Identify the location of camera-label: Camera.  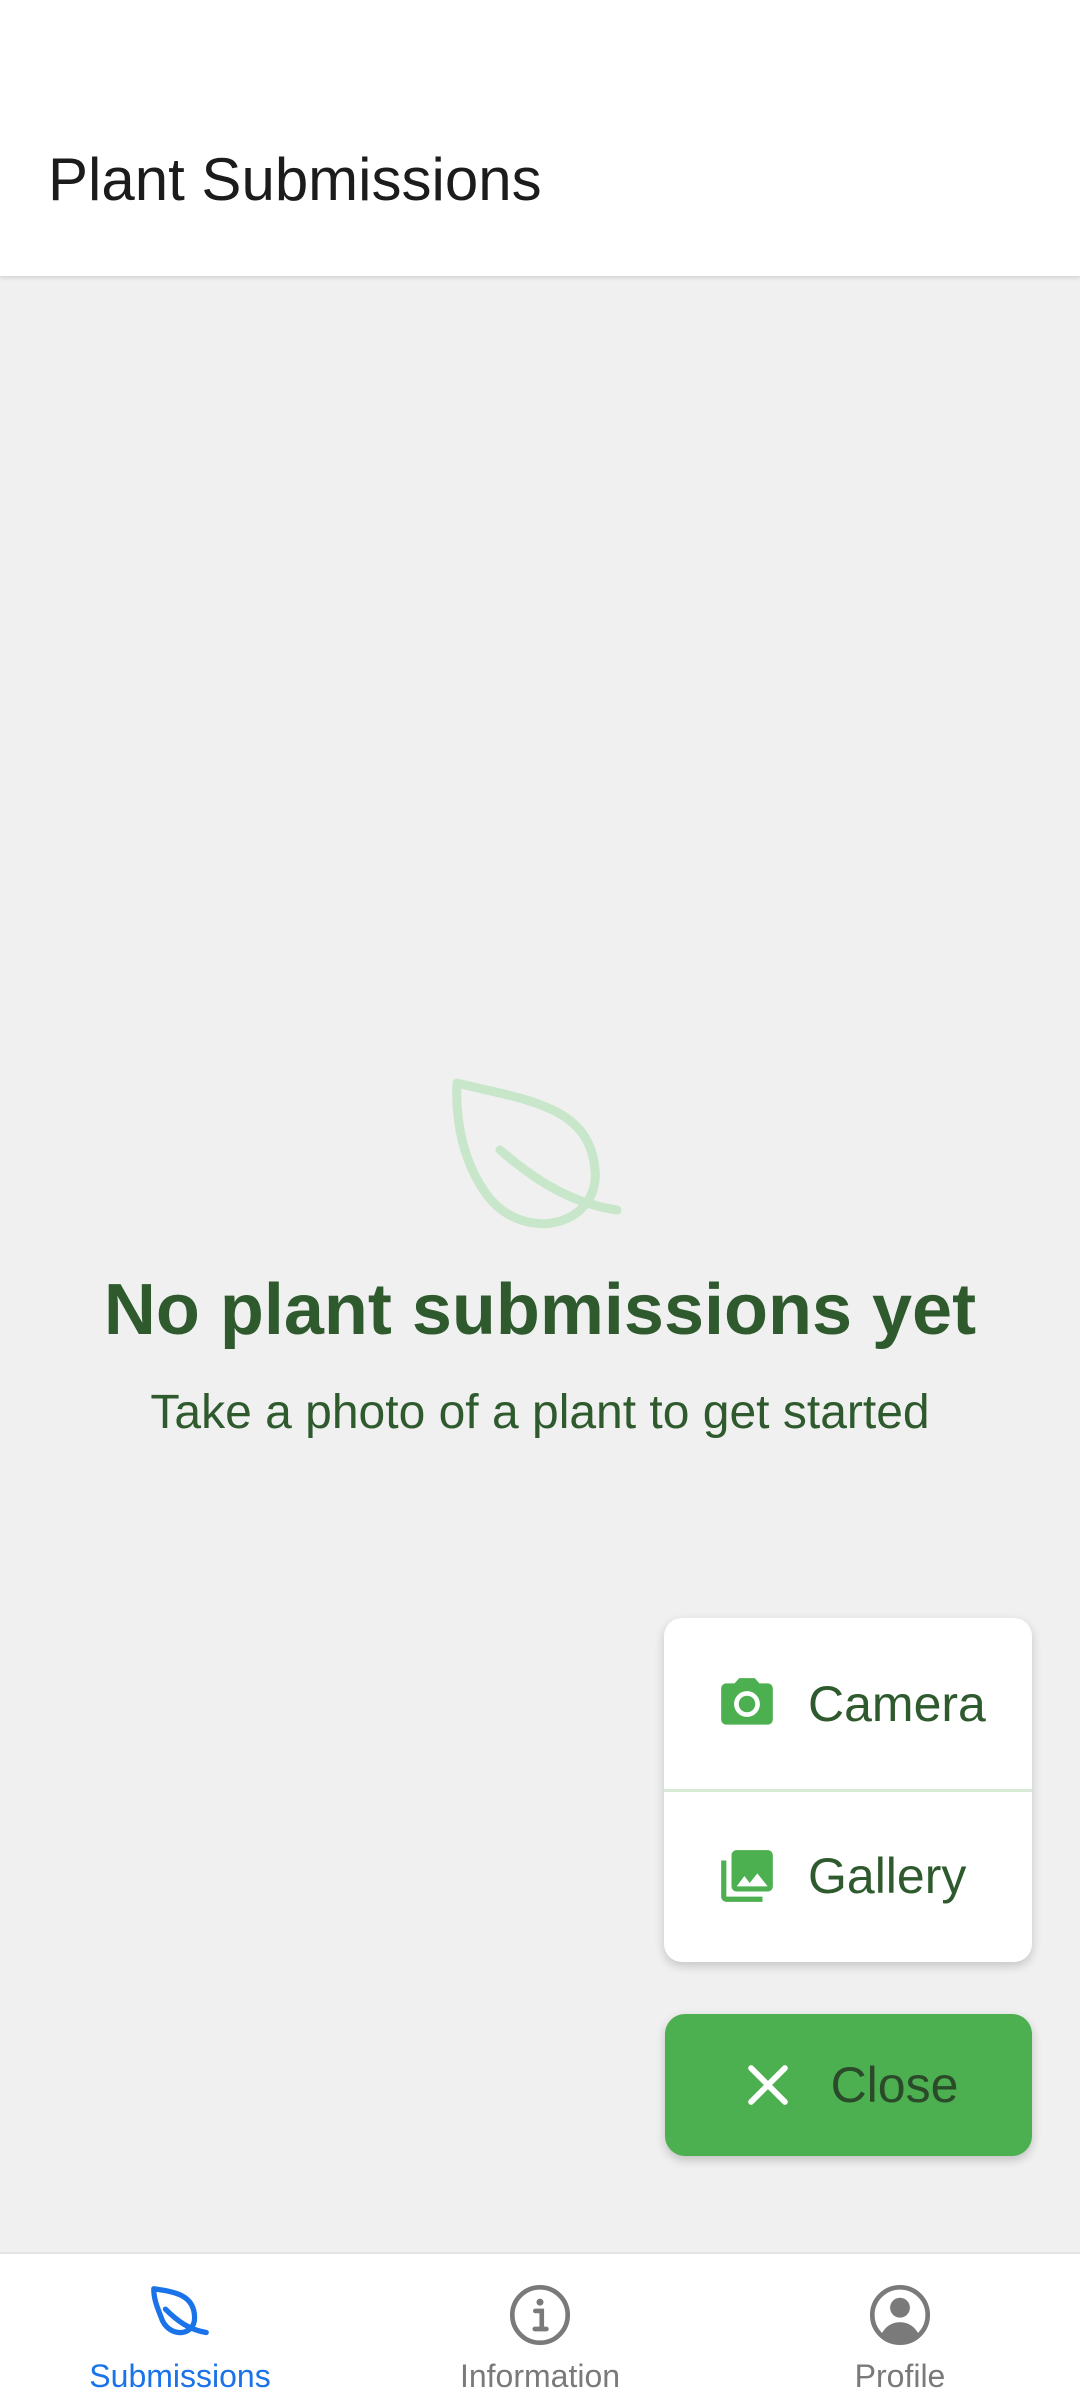
(897, 1703).